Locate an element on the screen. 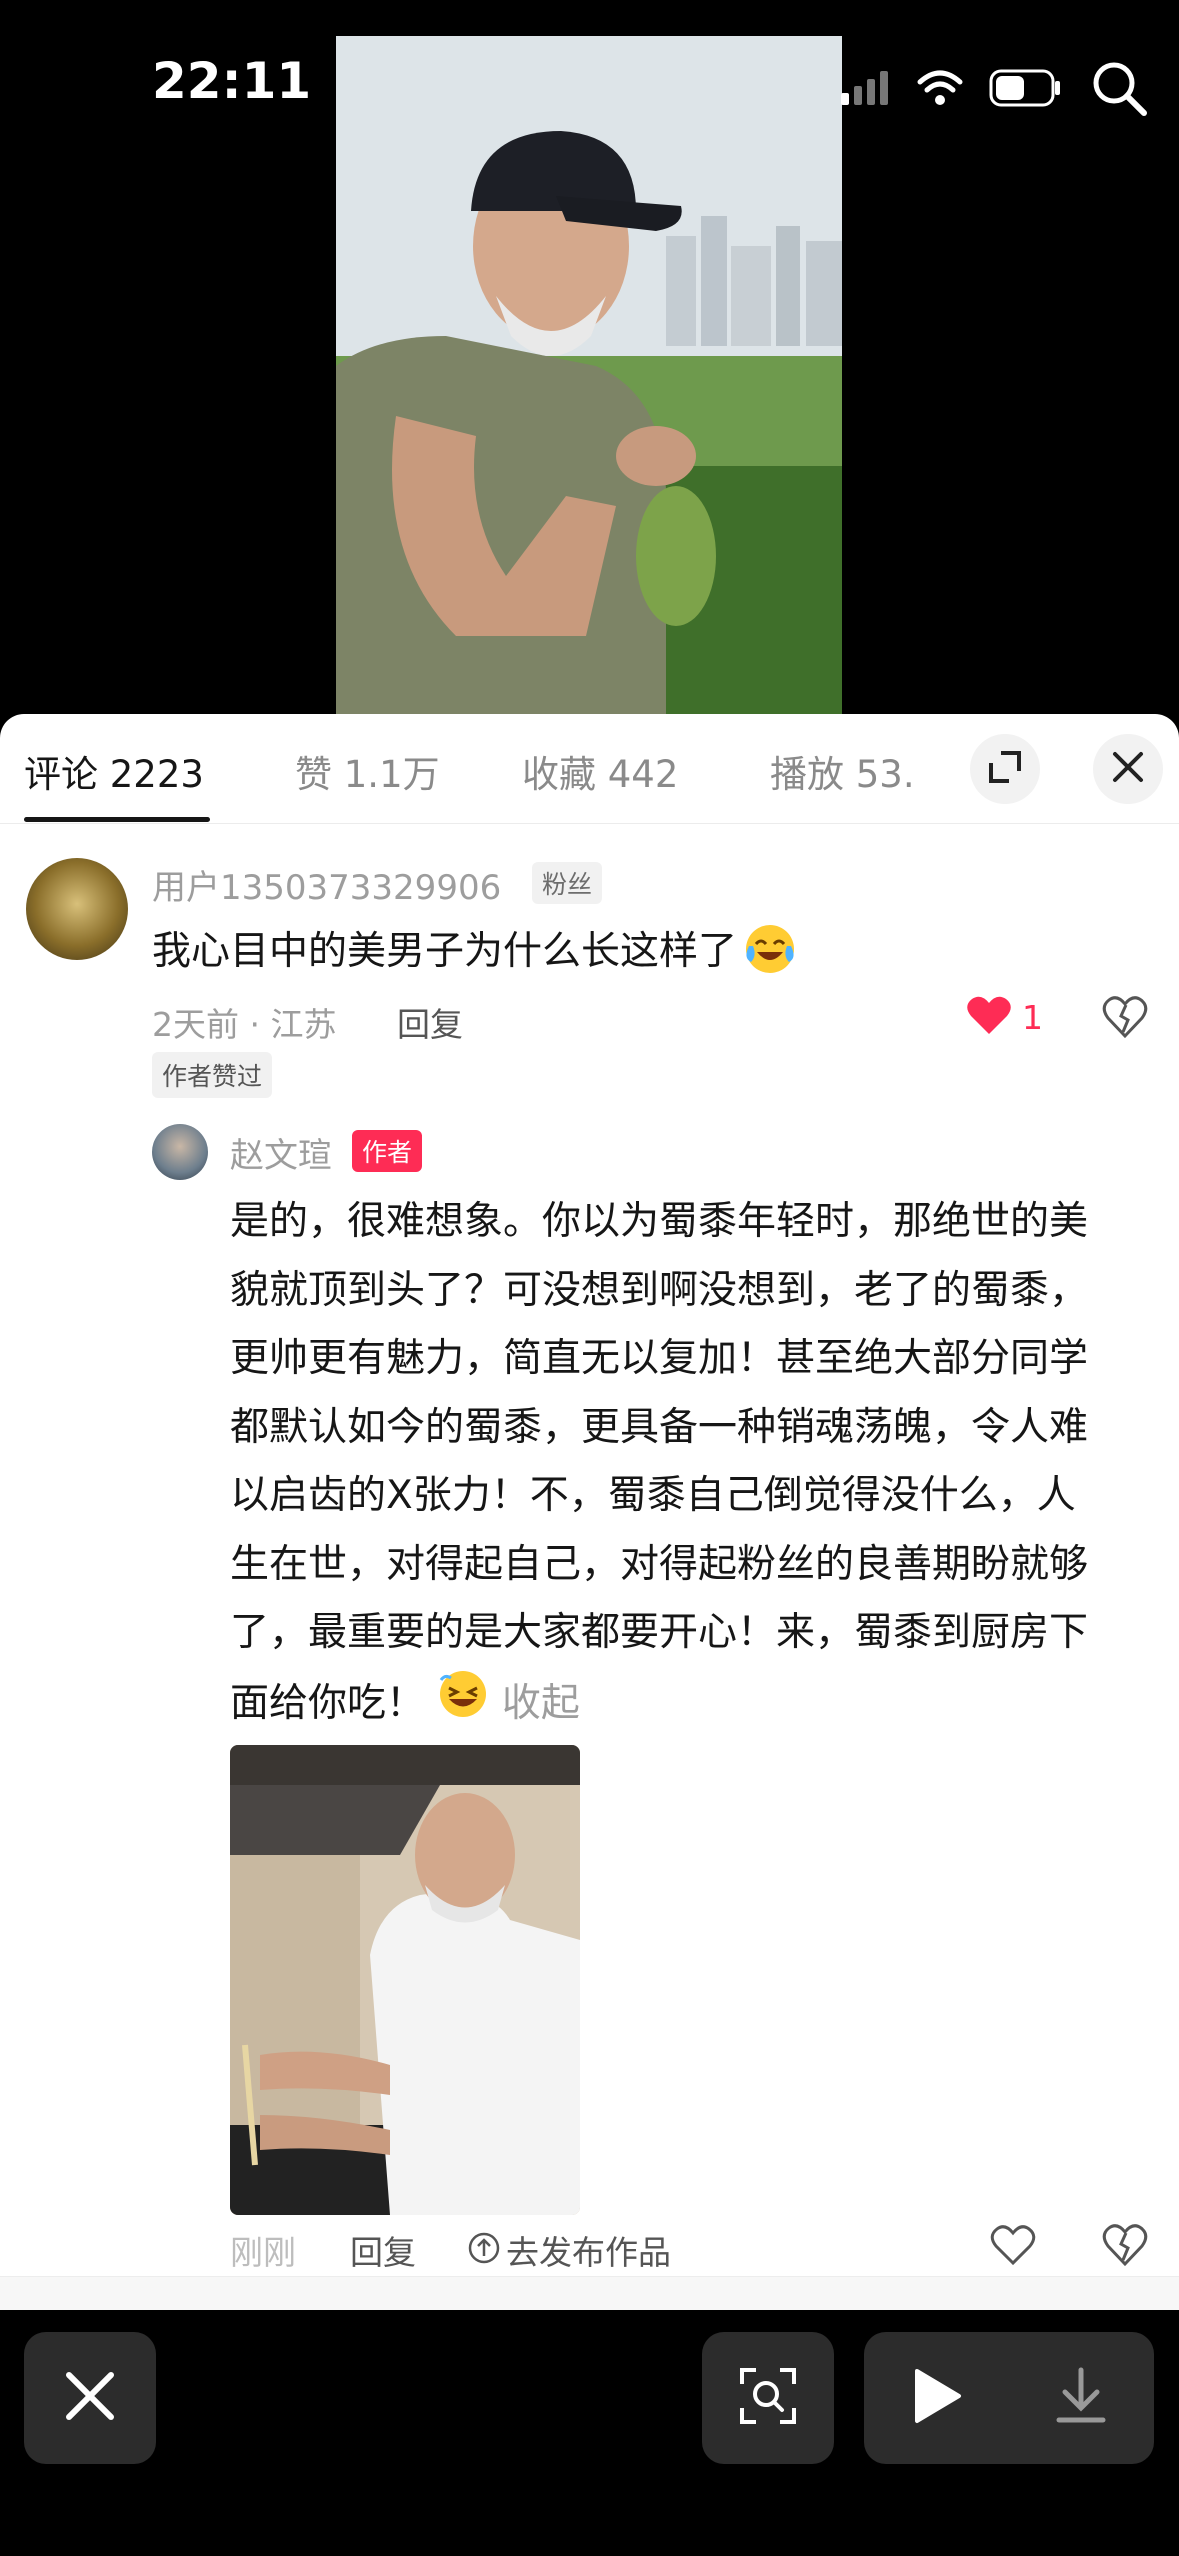  author-liked-tag: 作者赞过 is located at coordinates (212, 1075).